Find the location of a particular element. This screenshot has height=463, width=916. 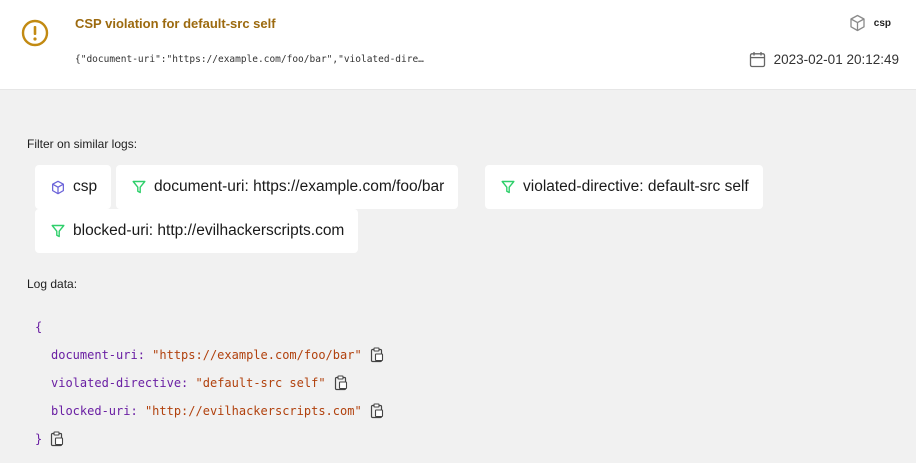

filter-chip-source: csp is located at coordinates (73, 187).